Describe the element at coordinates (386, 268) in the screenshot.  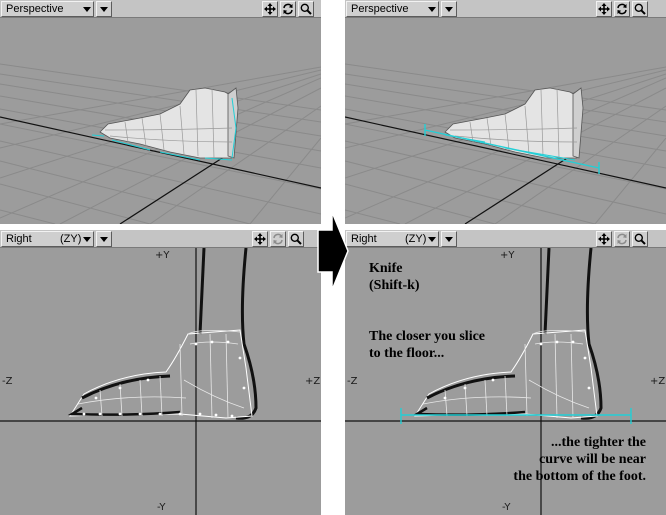
I see `tool-name: Knife` at that location.